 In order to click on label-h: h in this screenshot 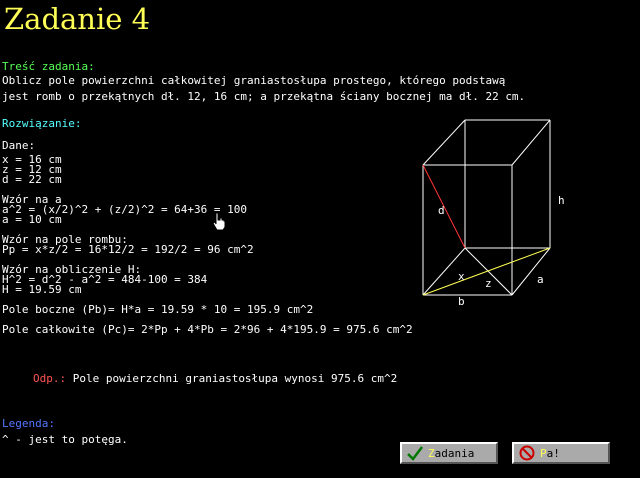, I will do `click(561, 200)`.